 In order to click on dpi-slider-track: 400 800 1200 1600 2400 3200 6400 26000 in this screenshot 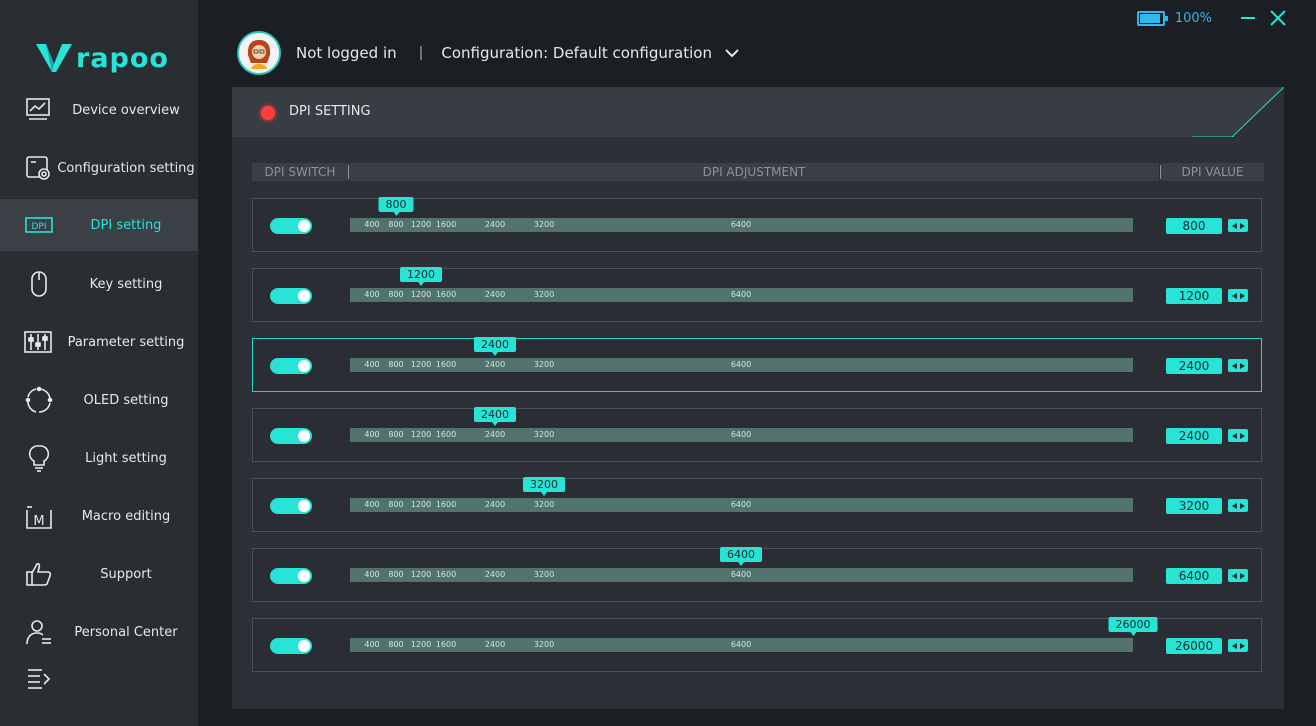, I will do `click(754, 634)`.